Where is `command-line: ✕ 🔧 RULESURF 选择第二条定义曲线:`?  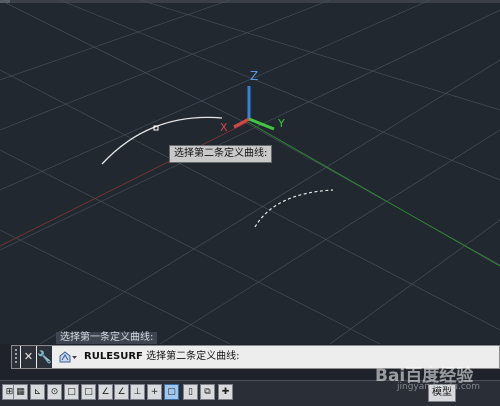
command-line: ✕ 🔧 RULESURF 选择第二条定义曲线: is located at coordinates (255, 357).